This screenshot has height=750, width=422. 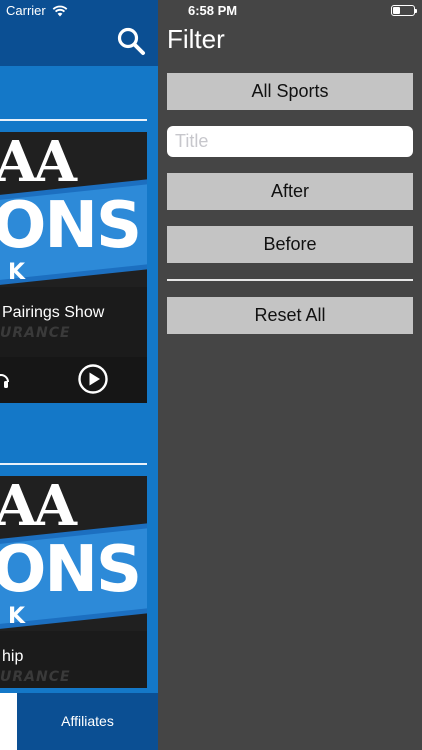 What do you see at coordinates (8, 721) in the screenshot?
I see `tab-home` at bounding box center [8, 721].